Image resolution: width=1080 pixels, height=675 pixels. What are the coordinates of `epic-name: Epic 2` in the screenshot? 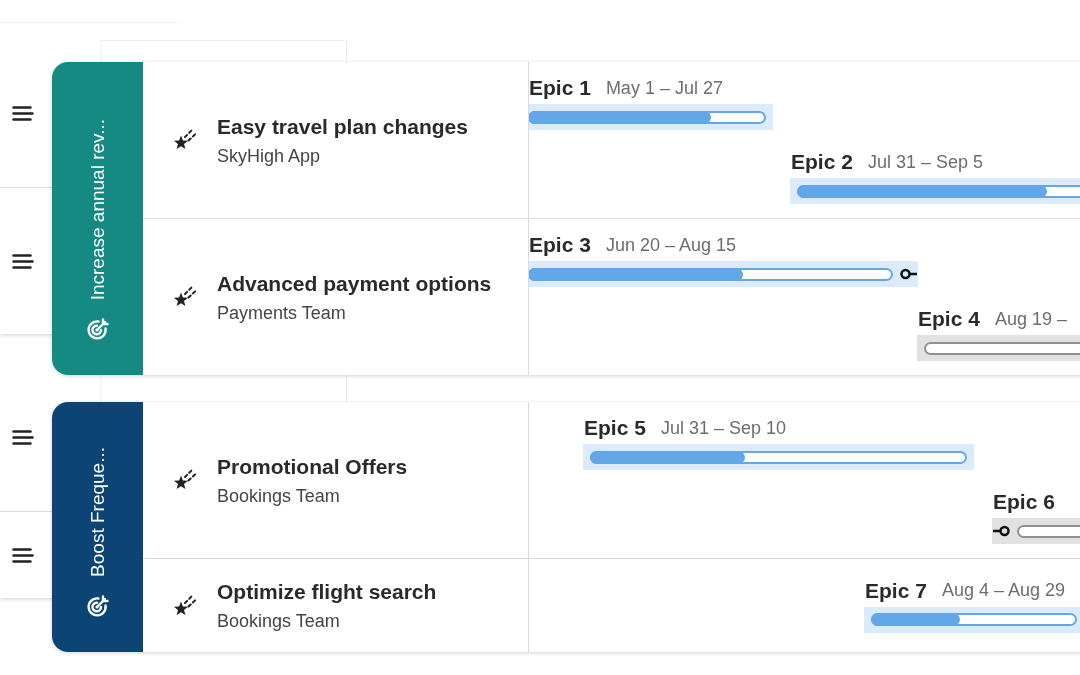 It's located at (822, 162).